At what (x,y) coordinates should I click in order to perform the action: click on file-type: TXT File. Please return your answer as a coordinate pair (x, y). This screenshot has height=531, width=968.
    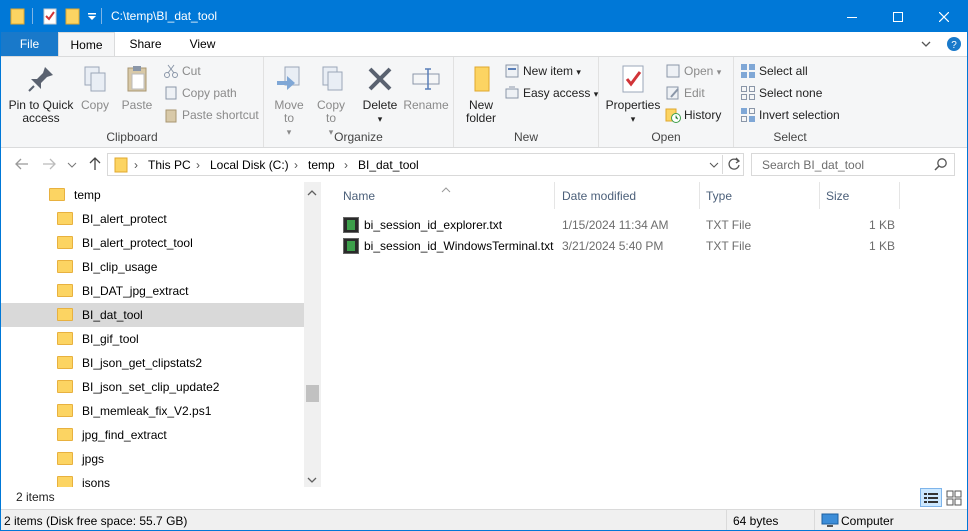
    Looking at the image, I should click on (729, 246).